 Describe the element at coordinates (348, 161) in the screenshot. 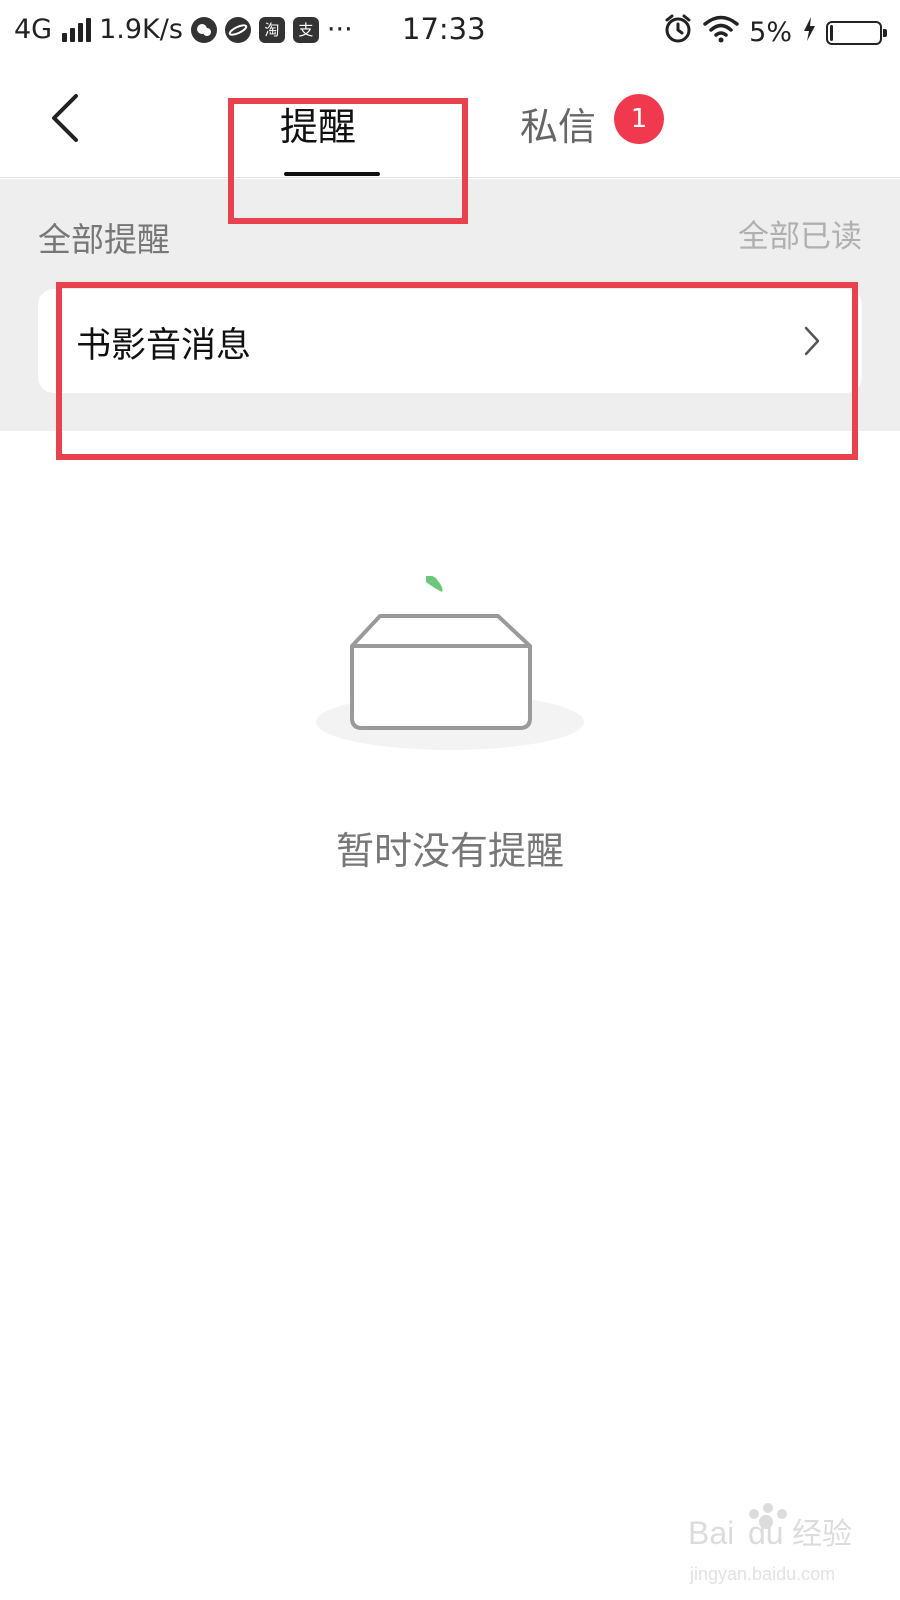

I see `annotation-box-tab` at that location.